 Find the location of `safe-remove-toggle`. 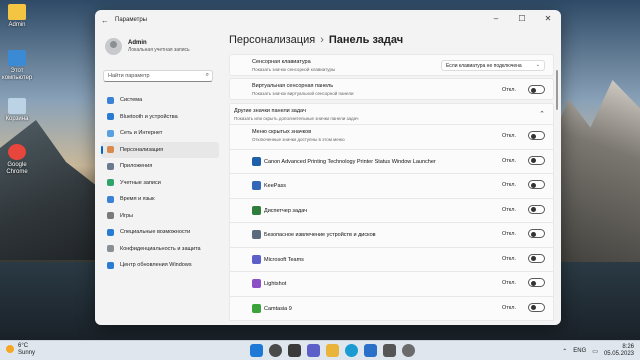

safe-remove-toggle is located at coordinates (536, 233).